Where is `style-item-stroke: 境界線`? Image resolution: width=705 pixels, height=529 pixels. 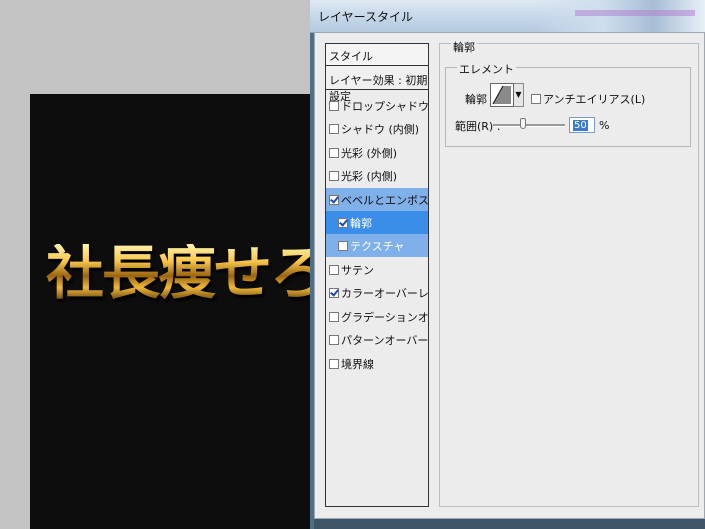 style-item-stroke: 境界線 is located at coordinates (377, 363).